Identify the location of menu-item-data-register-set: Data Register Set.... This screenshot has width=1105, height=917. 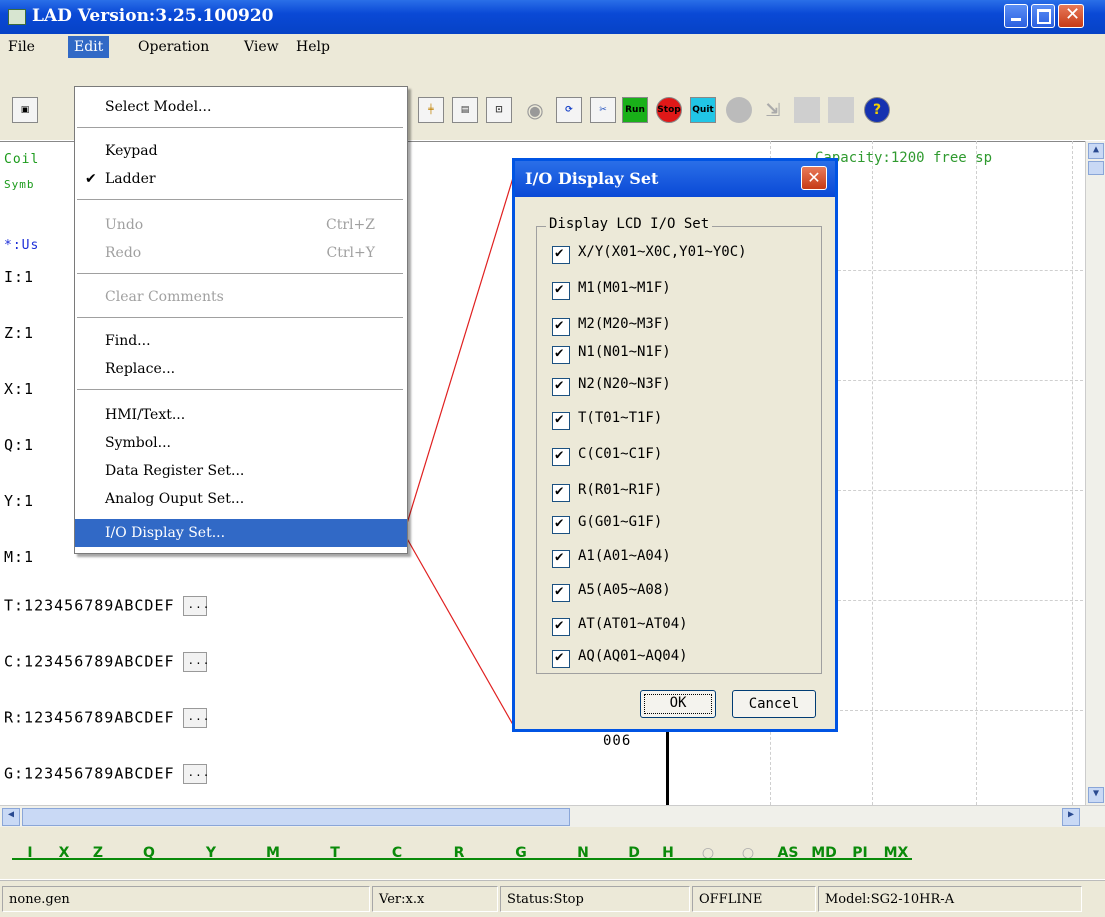
(241, 471).